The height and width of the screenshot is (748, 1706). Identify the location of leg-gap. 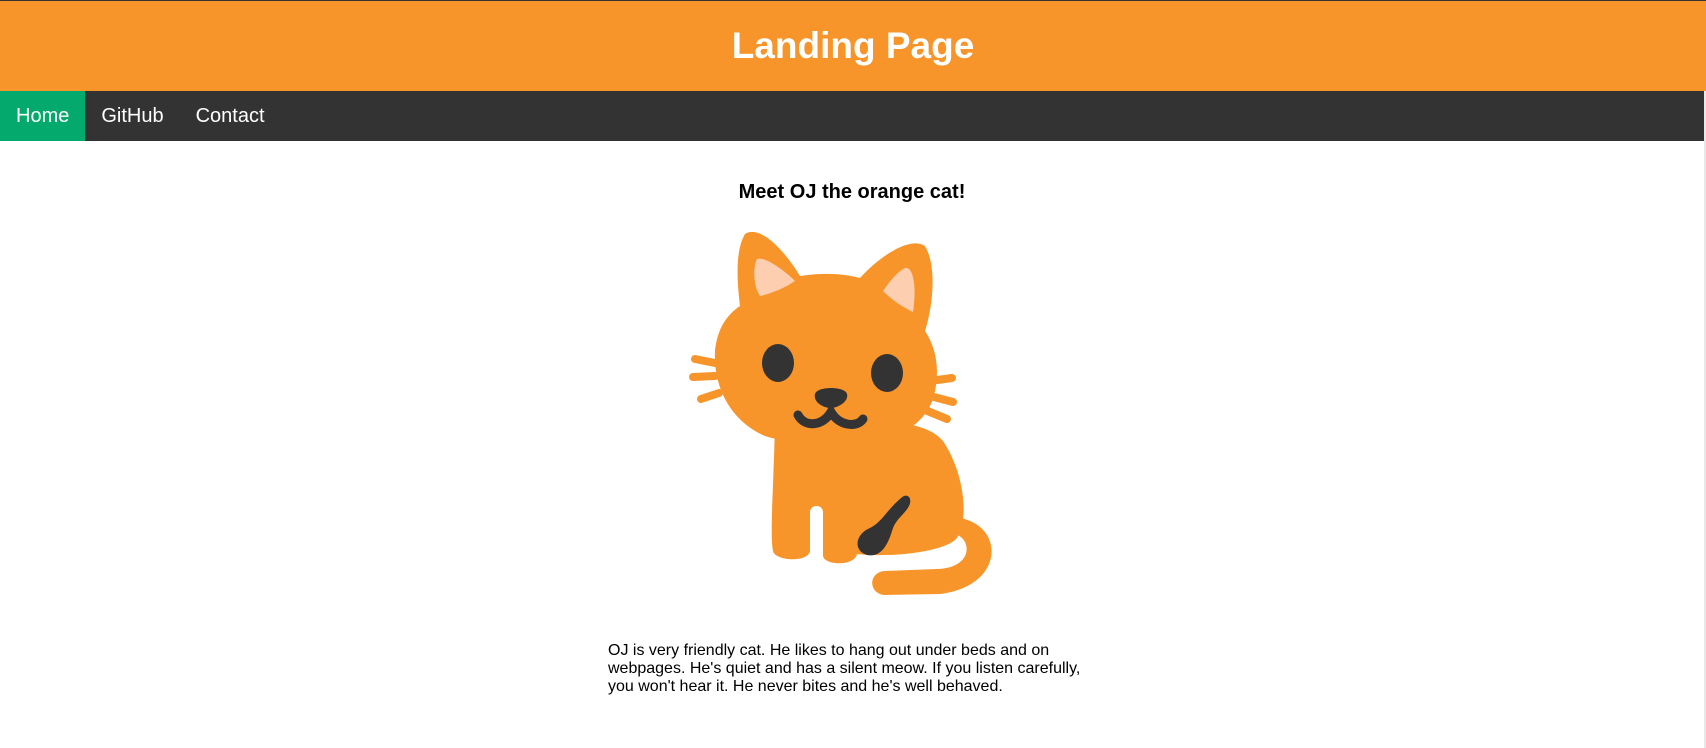
(816, 533).